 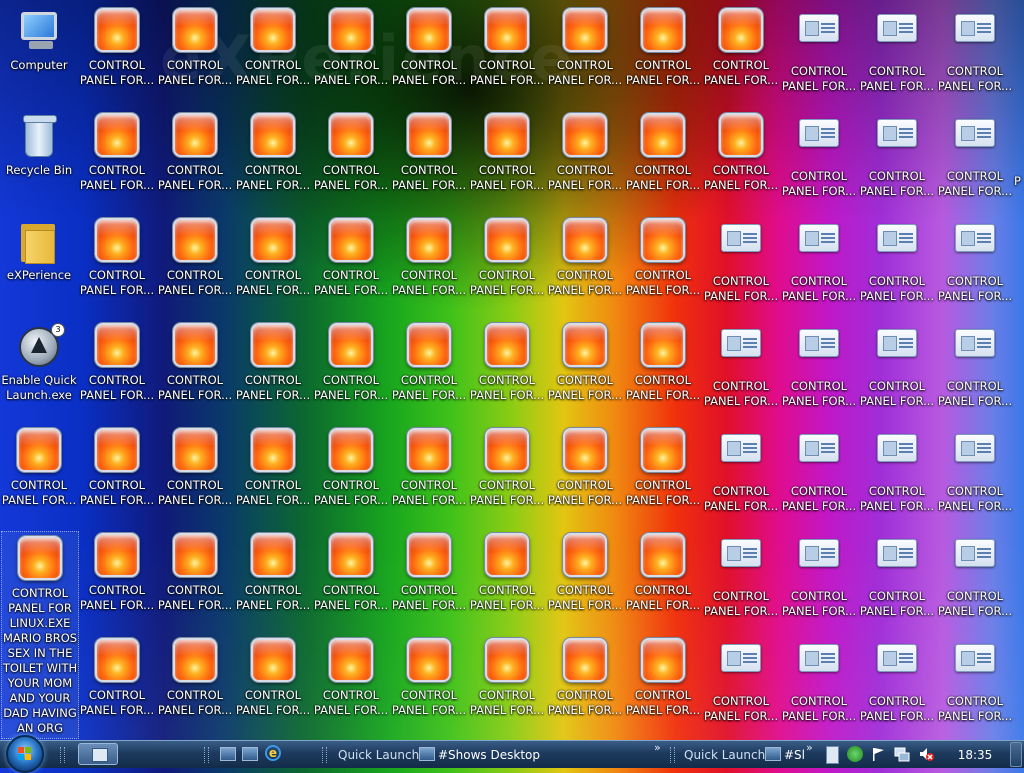 What do you see at coordinates (489, 755) in the screenshot?
I see `shows-desktop-label: #Shows Desktop` at bounding box center [489, 755].